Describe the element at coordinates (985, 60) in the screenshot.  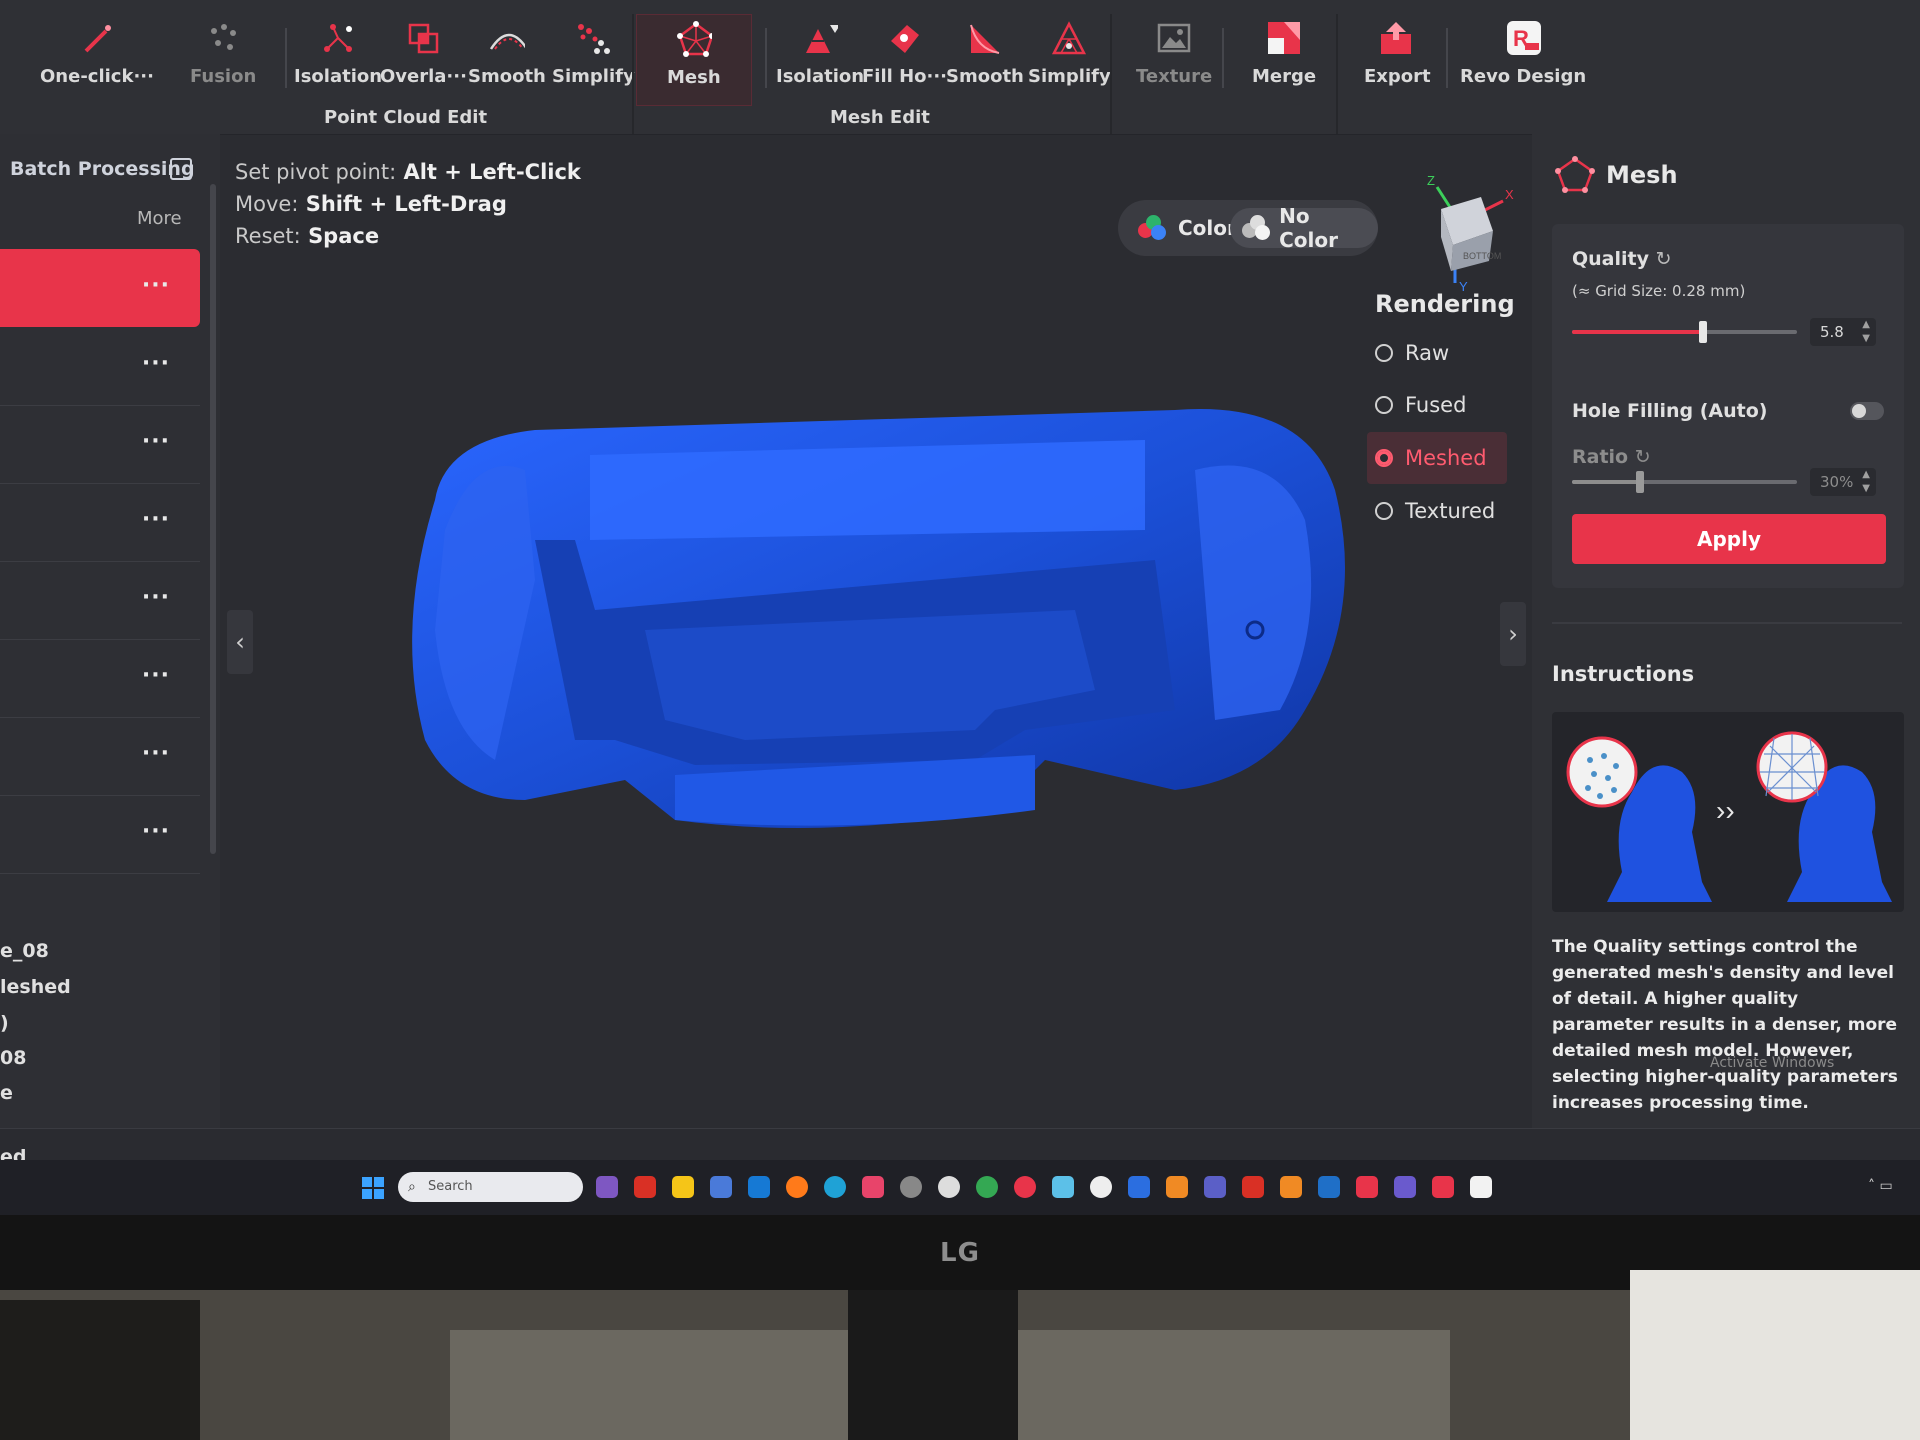
I see `mesh-smooth-tool: Smooth` at that location.